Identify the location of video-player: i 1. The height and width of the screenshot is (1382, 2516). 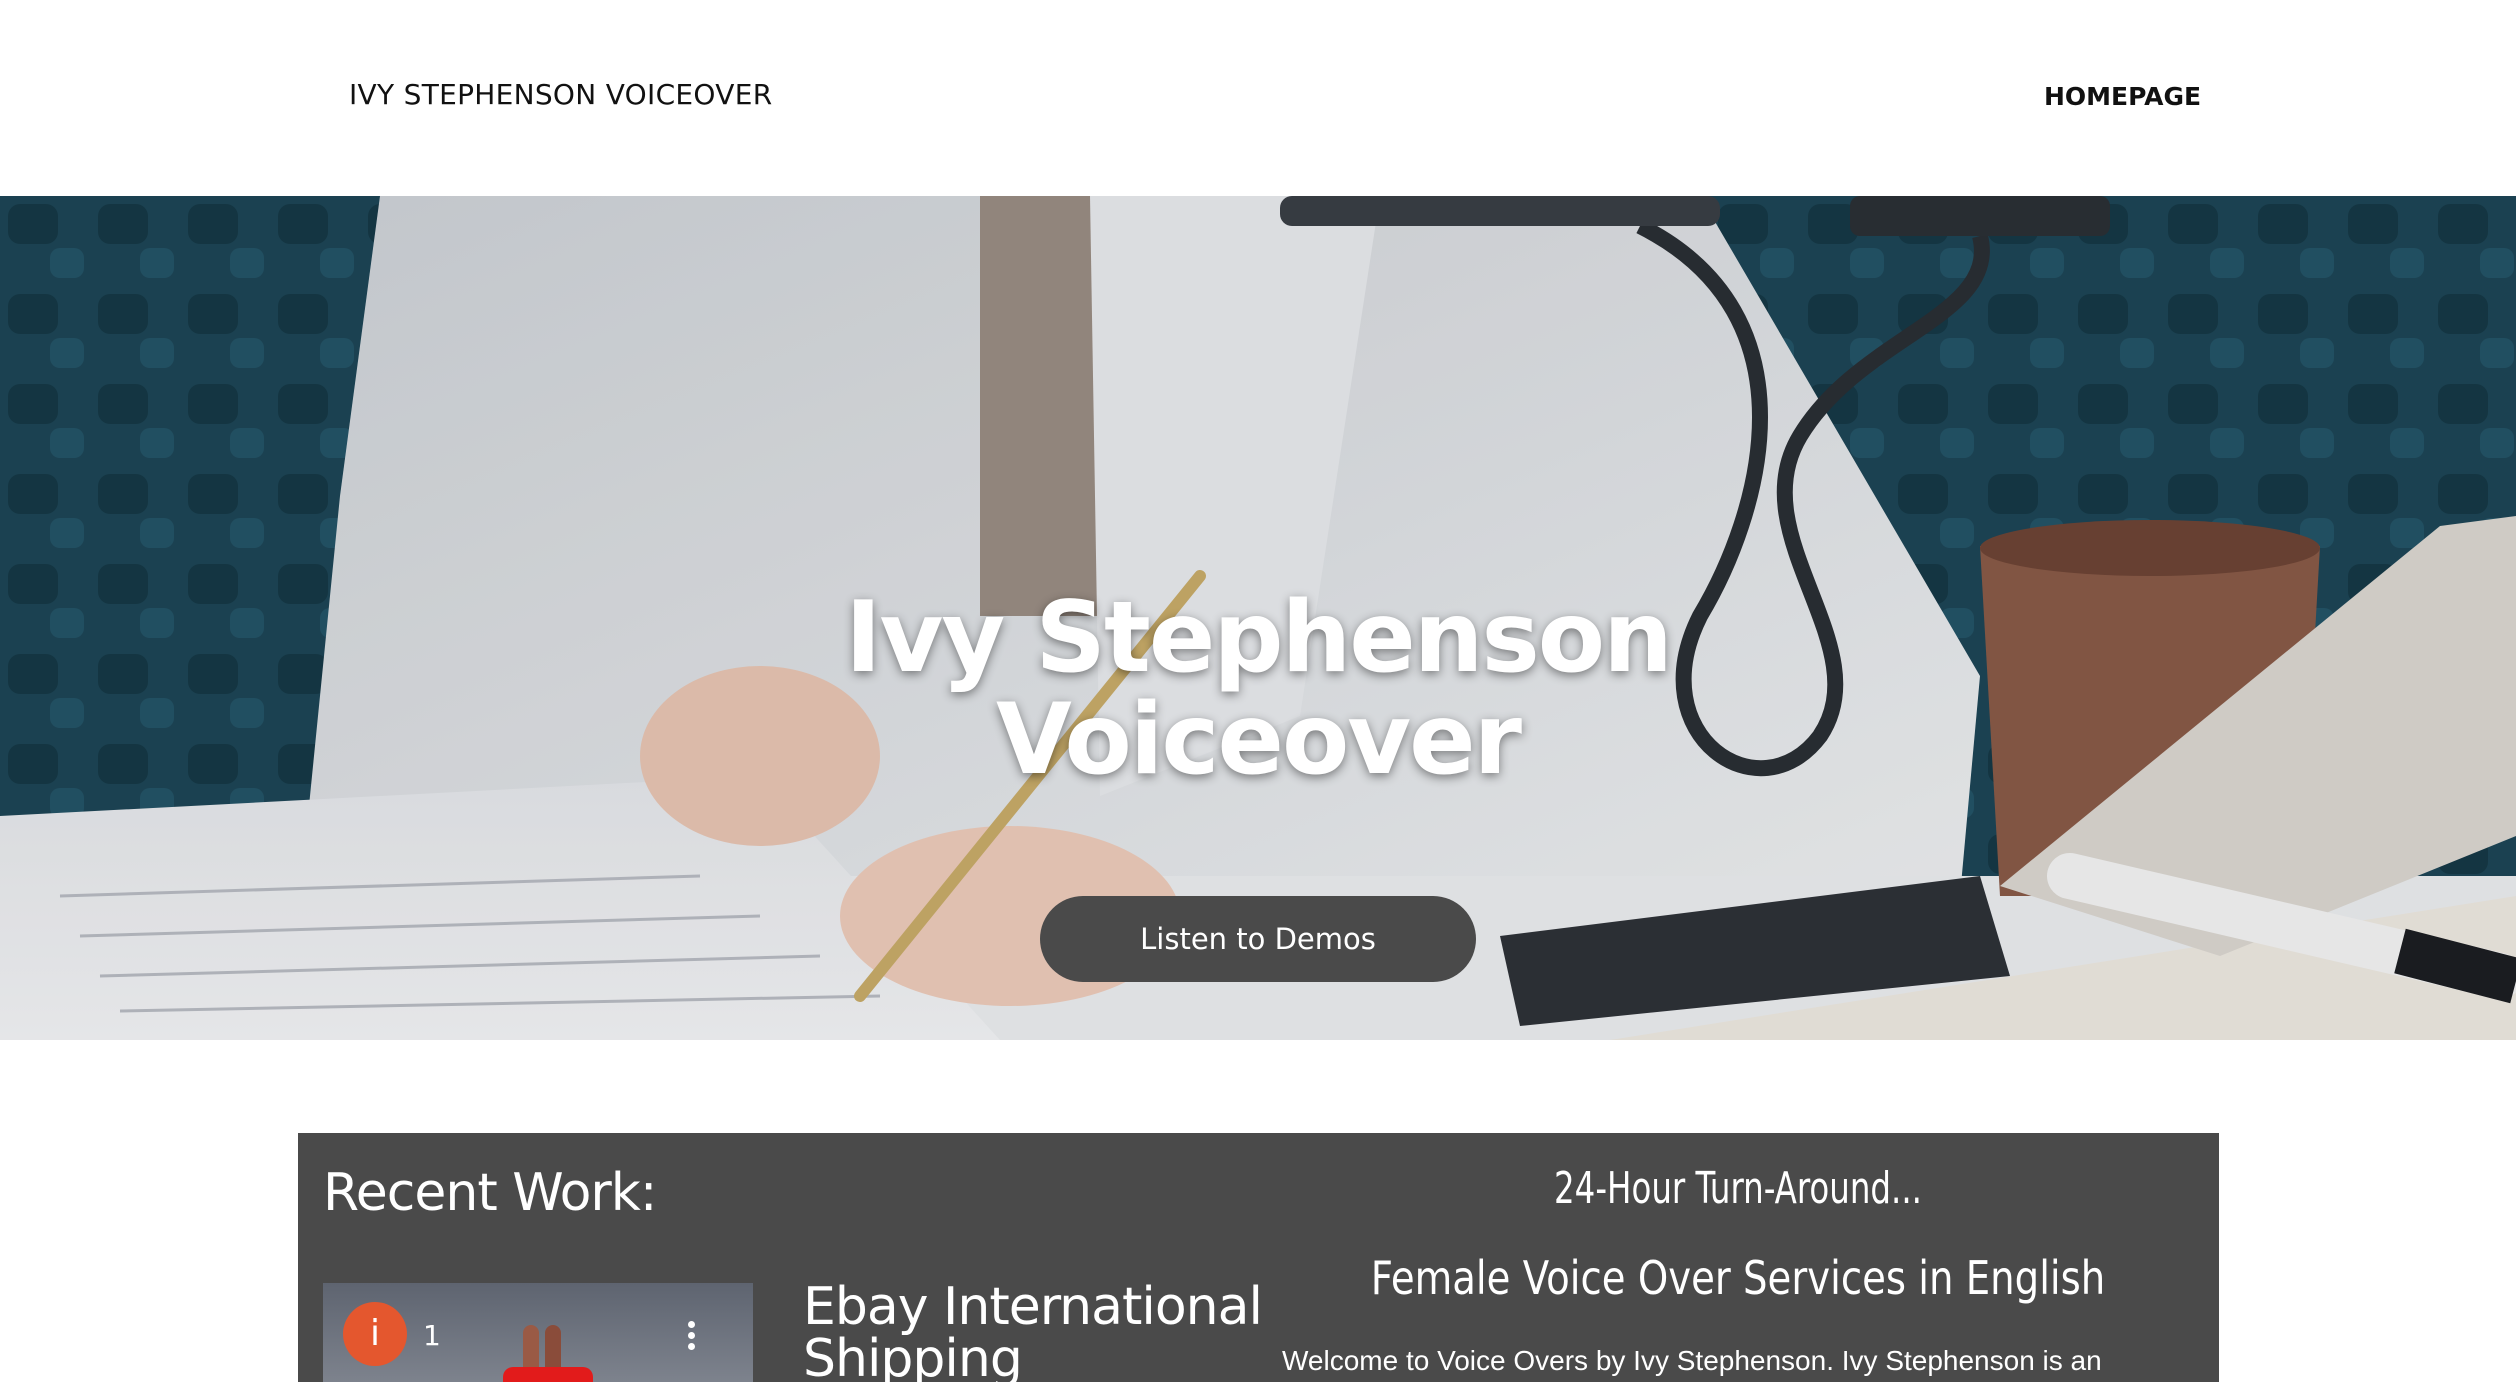
(538, 1332).